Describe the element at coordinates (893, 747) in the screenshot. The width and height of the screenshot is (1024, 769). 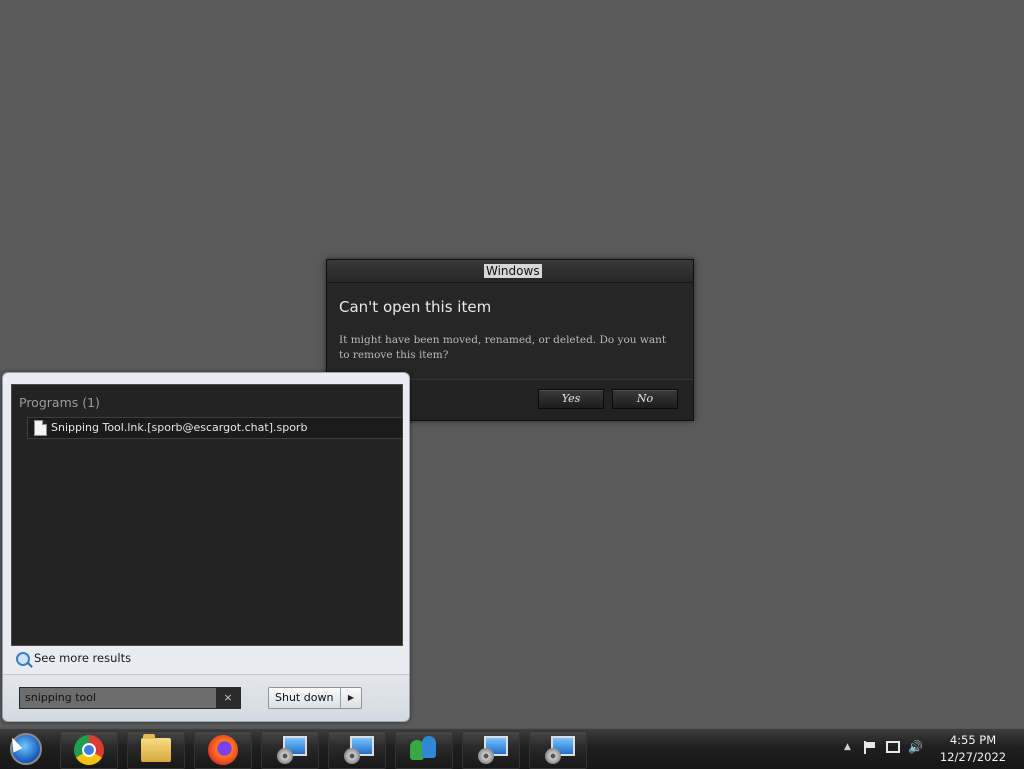
I see `network-icon` at that location.